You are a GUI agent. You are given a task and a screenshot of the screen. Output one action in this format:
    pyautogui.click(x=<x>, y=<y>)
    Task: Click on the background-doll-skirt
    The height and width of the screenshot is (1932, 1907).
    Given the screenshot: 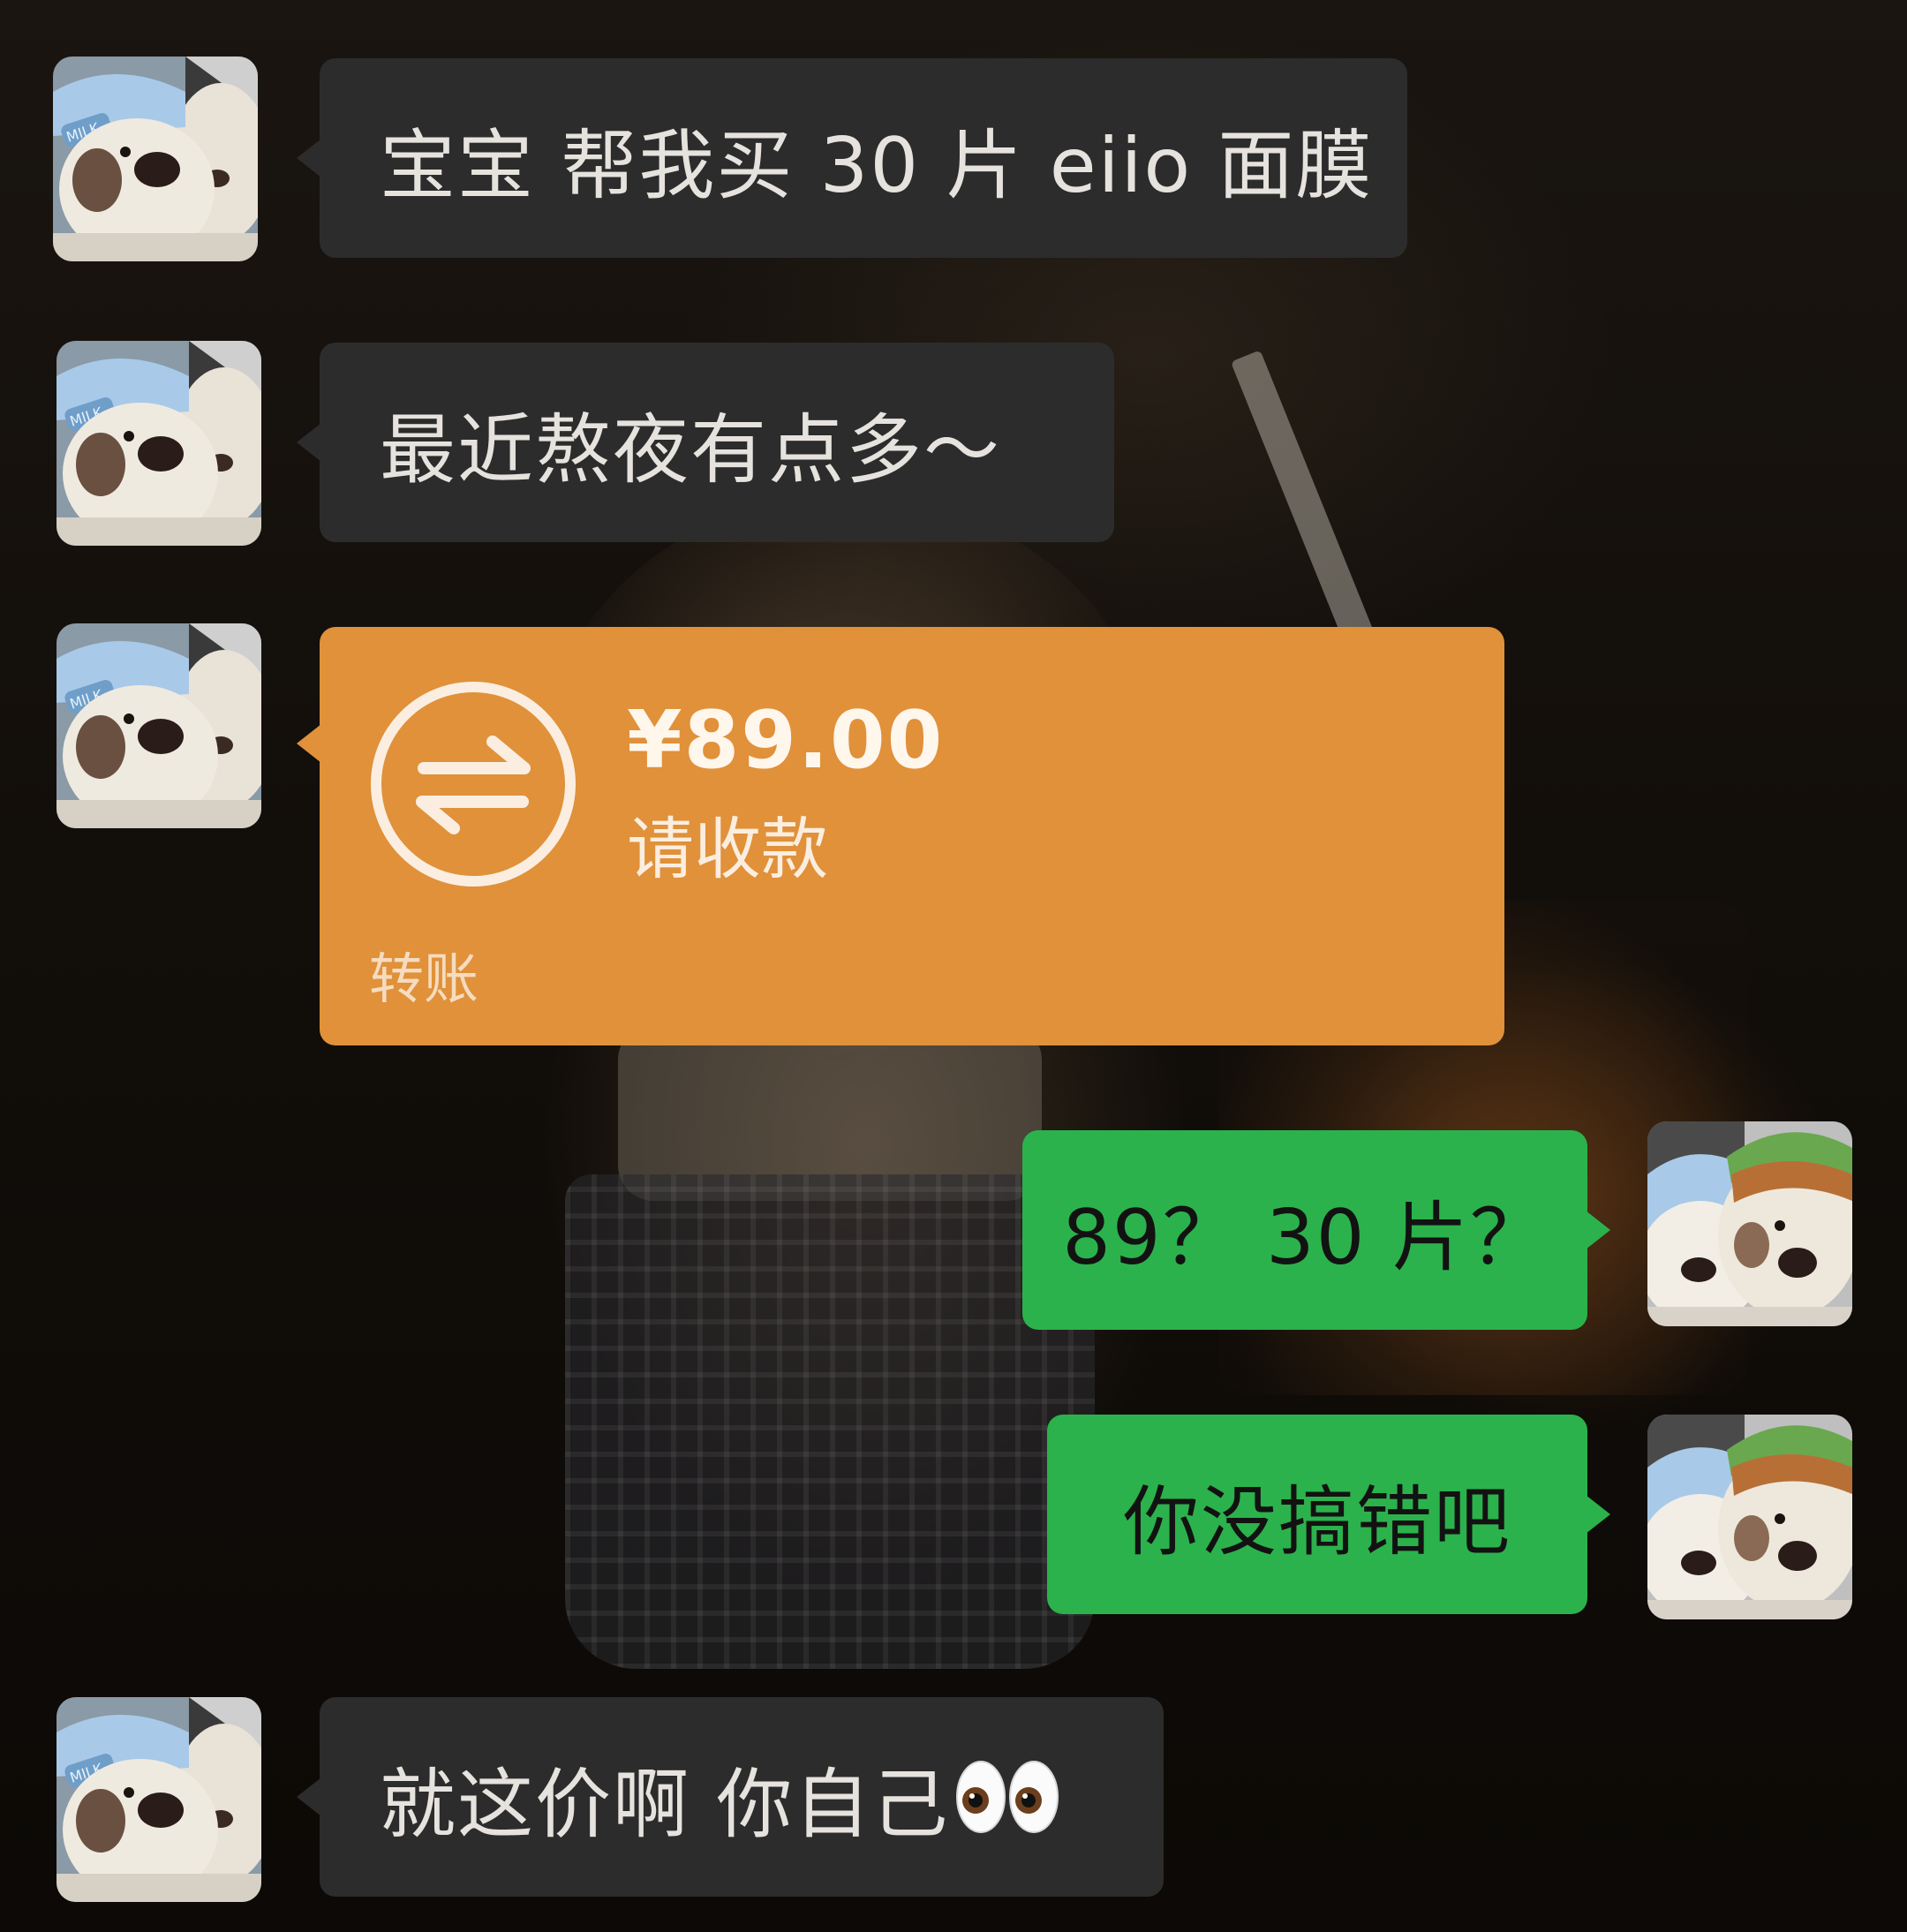 What is the action you would take?
    pyautogui.click(x=830, y=1421)
    